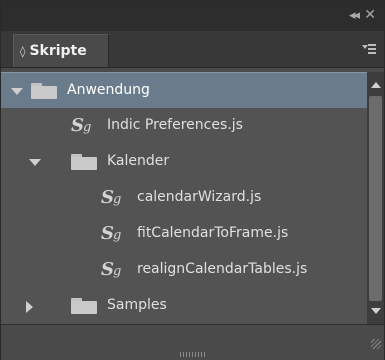 The height and width of the screenshot is (360, 385). What do you see at coordinates (222, 269) in the screenshot?
I see `tree-item-label: realignCalendarTables.js` at bounding box center [222, 269].